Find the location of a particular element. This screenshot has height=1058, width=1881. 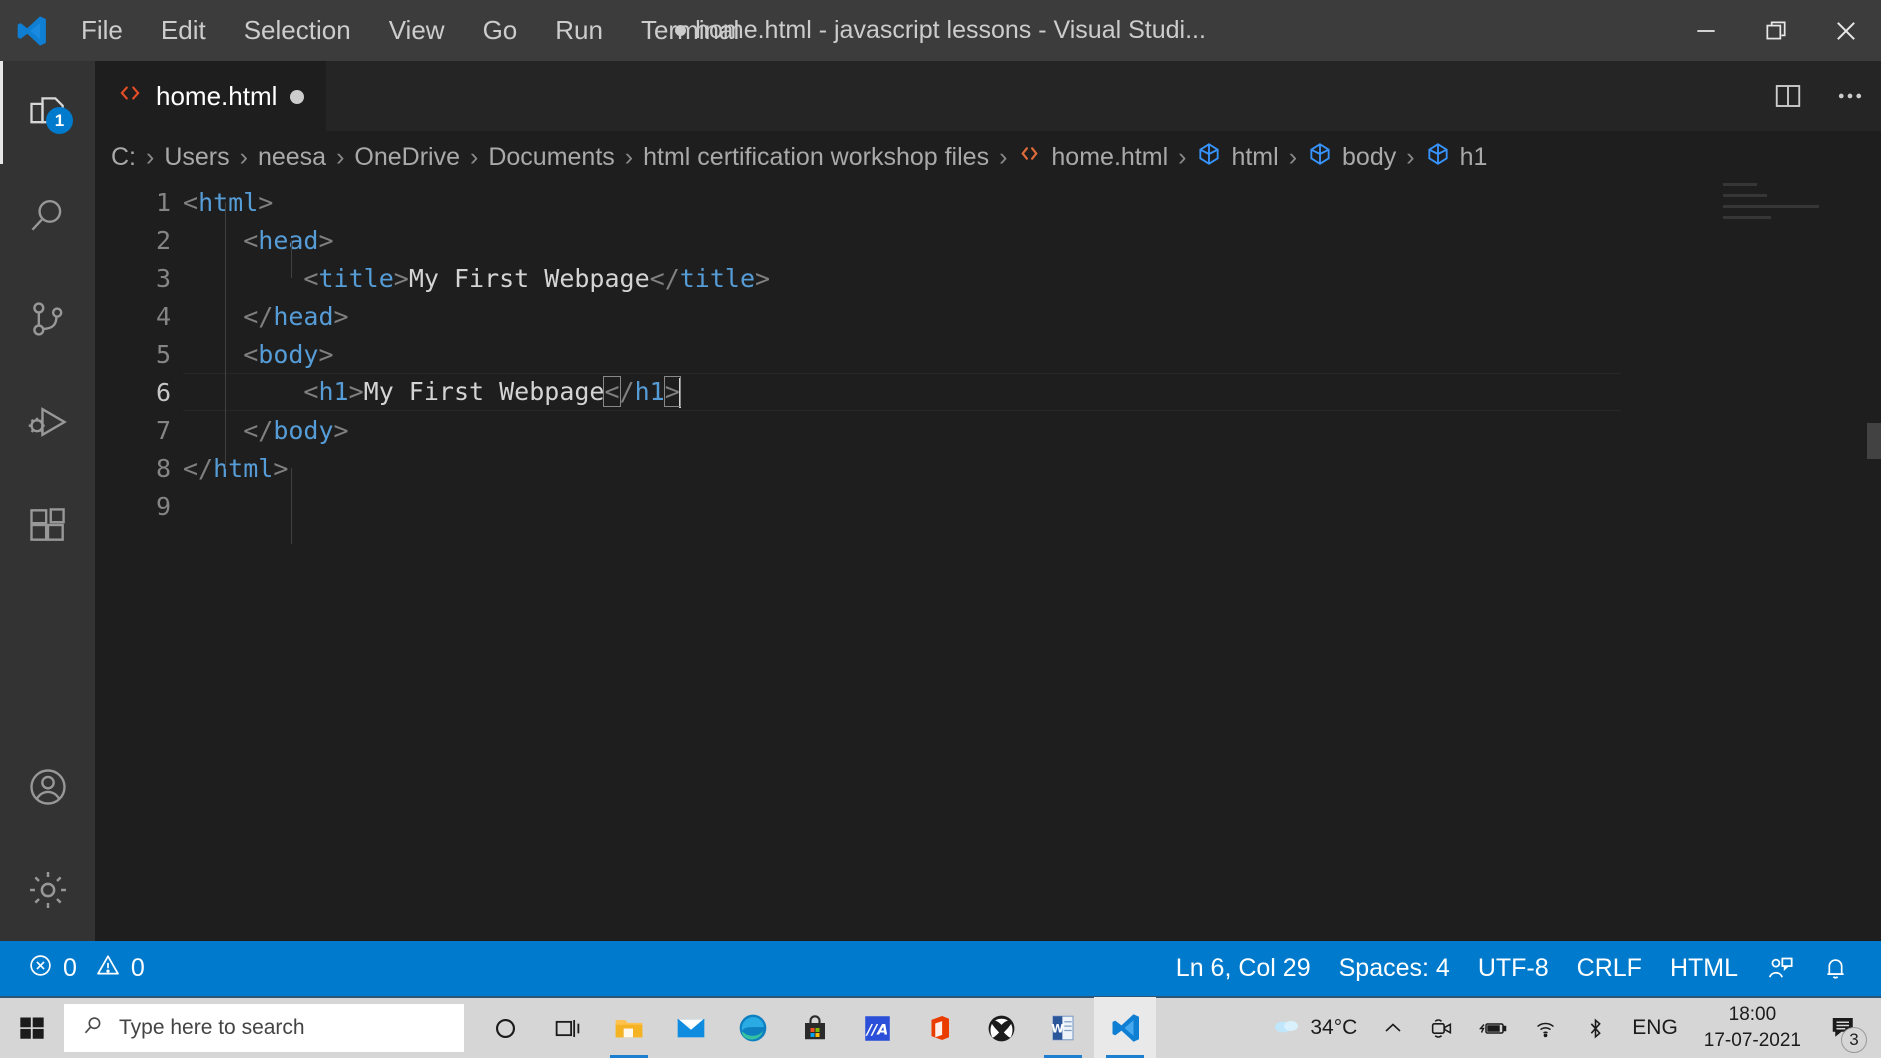

menu-selection: Selection is located at coordinates (297, 30).